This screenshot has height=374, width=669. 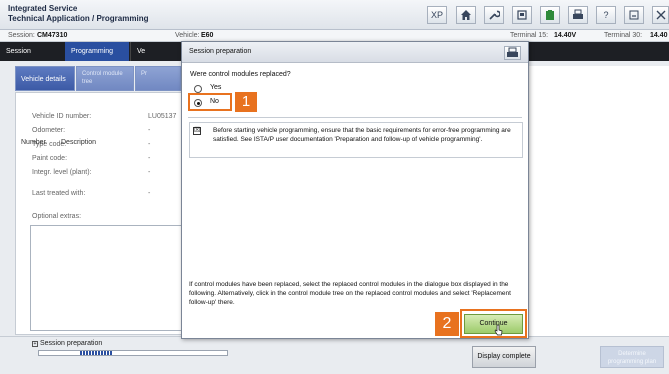 What do you see at coordinates (43, 8) in the screenshot?
I see `app-title: Integrated Service` at bounding box center [43, 8].